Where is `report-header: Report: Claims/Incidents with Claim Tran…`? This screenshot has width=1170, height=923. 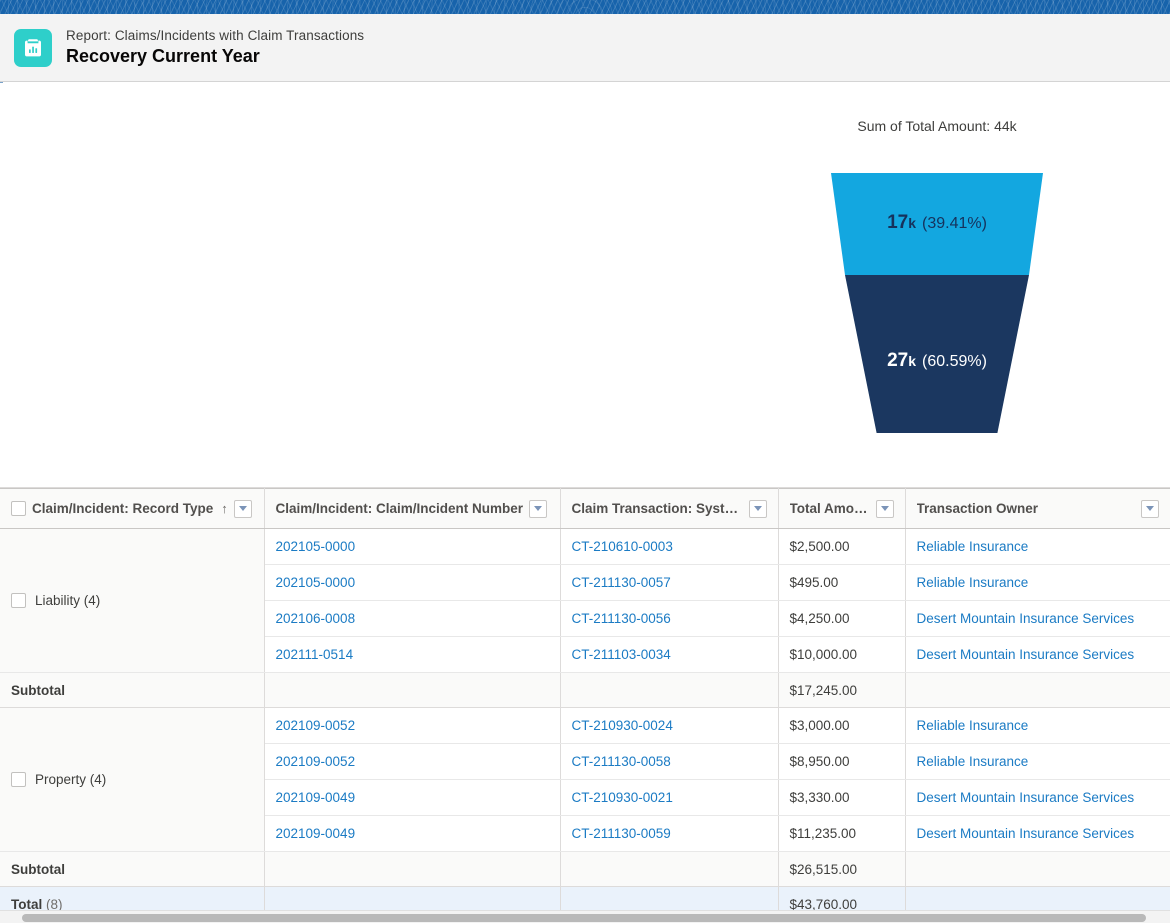 report-header: Report: Claims/Incidents with Claim Tran… is located at coordinates (585, 48).